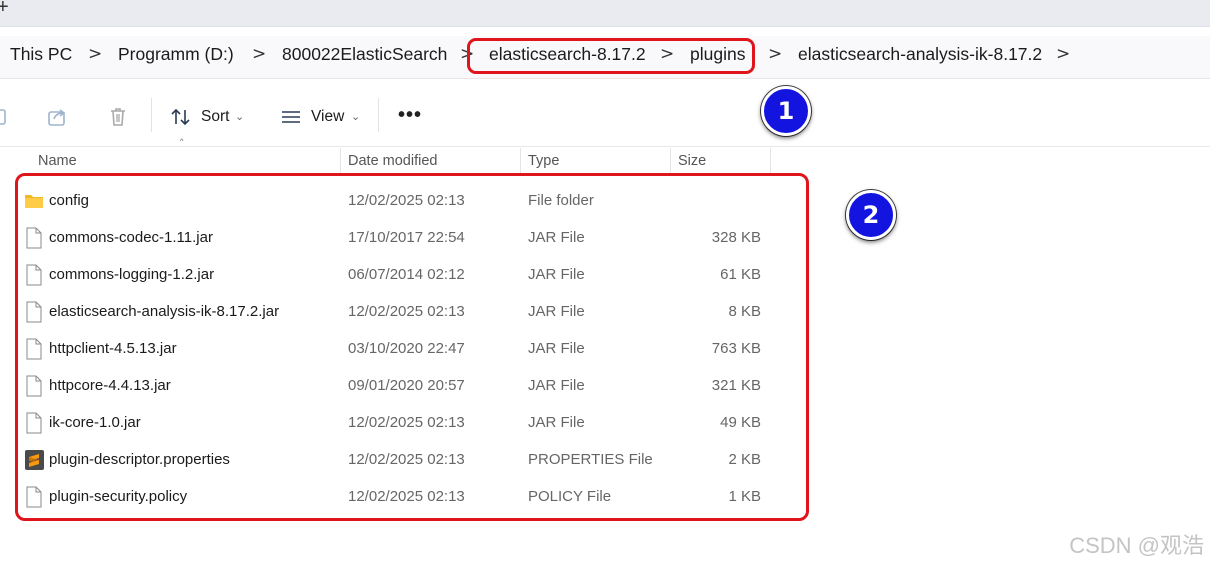 The image size is (1210, 562). I want to click on breadcrumb-item-drive: Programm (D:), so click(176, 54).